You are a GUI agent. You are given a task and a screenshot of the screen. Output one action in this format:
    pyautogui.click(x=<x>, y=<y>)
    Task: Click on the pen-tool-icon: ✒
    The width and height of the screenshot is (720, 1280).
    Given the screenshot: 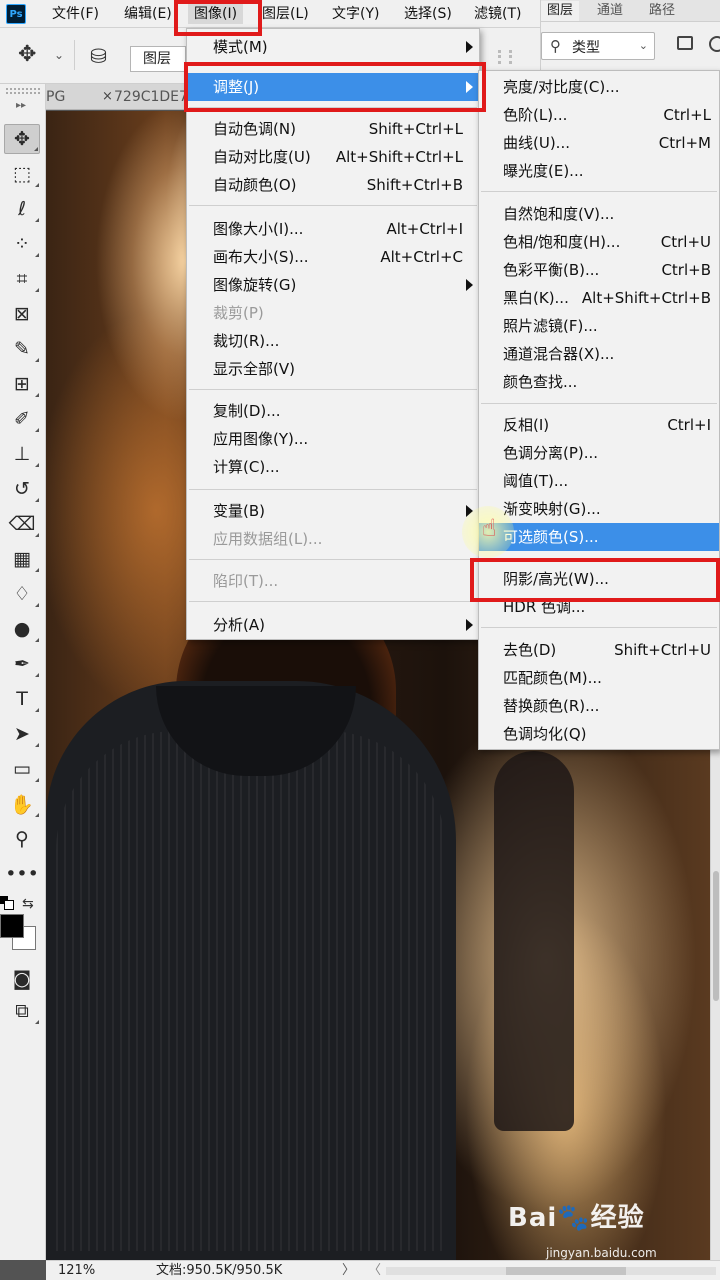 What is the action you would take?
    pyautogui.click(x=22, y=664)
    